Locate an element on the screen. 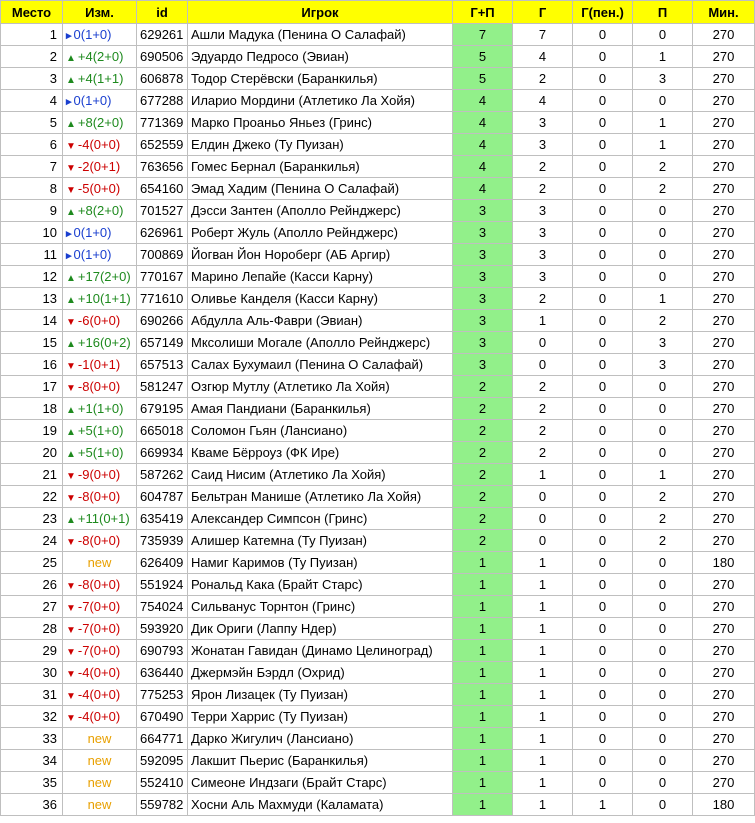 The height and width of the screenshot is (823, 755). player-id-cell: 587262 is located at coordinates (162, 474).